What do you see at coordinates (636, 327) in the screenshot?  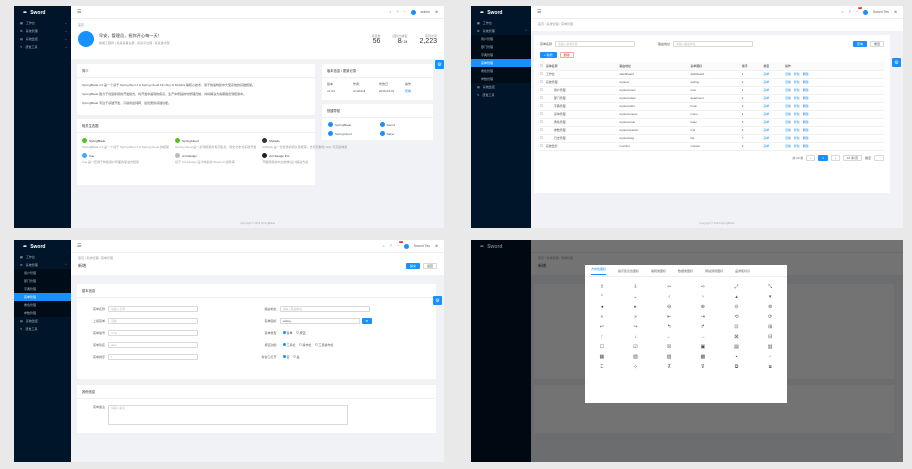 I see `icon-option: ↪` at bounding box center [636, 327].